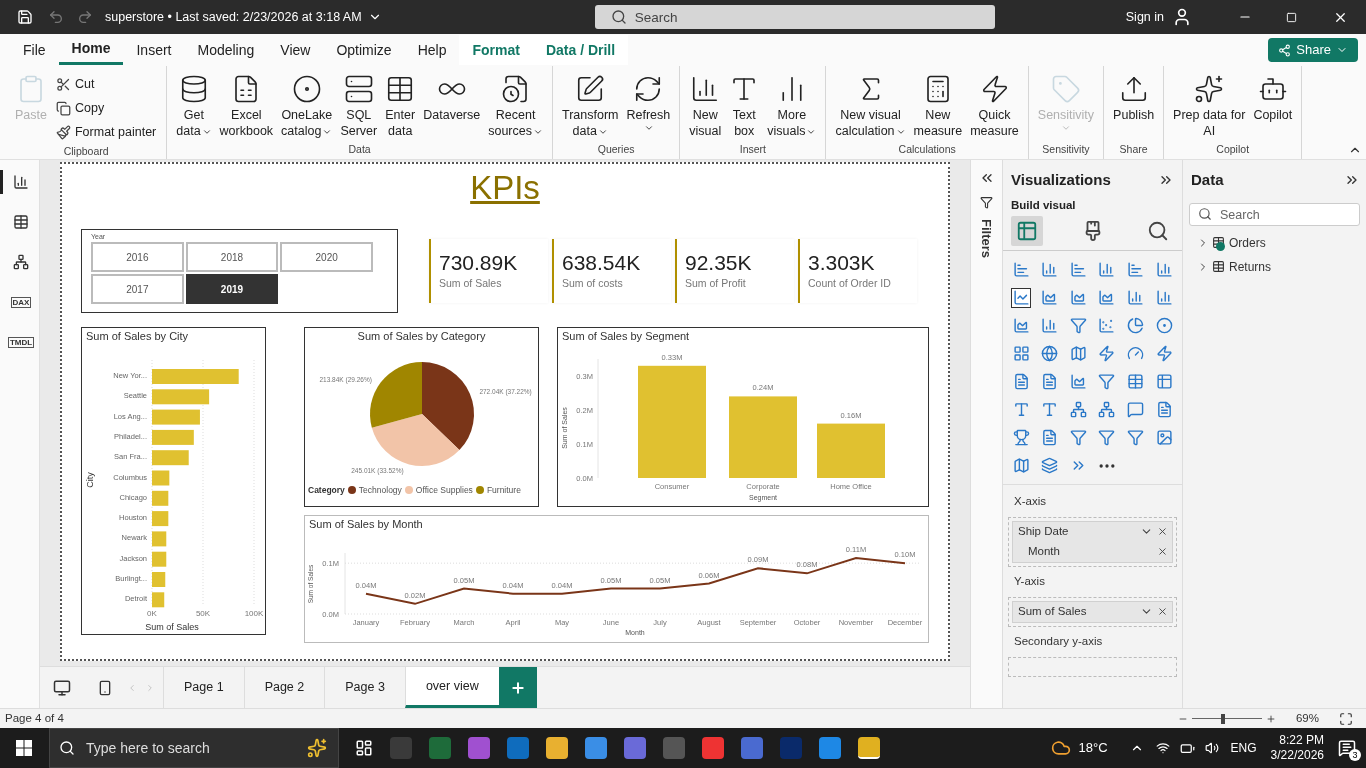  I want to click on slicer-option: 2019, so click(232, 289).